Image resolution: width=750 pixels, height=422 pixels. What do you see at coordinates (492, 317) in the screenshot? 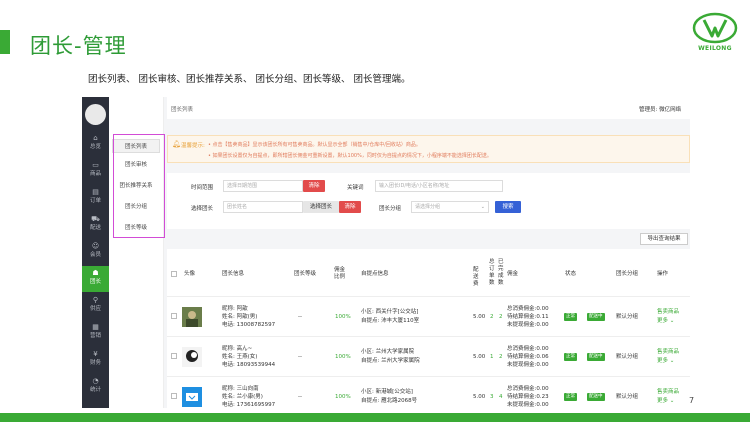
I see `total-orders: 2` at bounding box center [492, 317].